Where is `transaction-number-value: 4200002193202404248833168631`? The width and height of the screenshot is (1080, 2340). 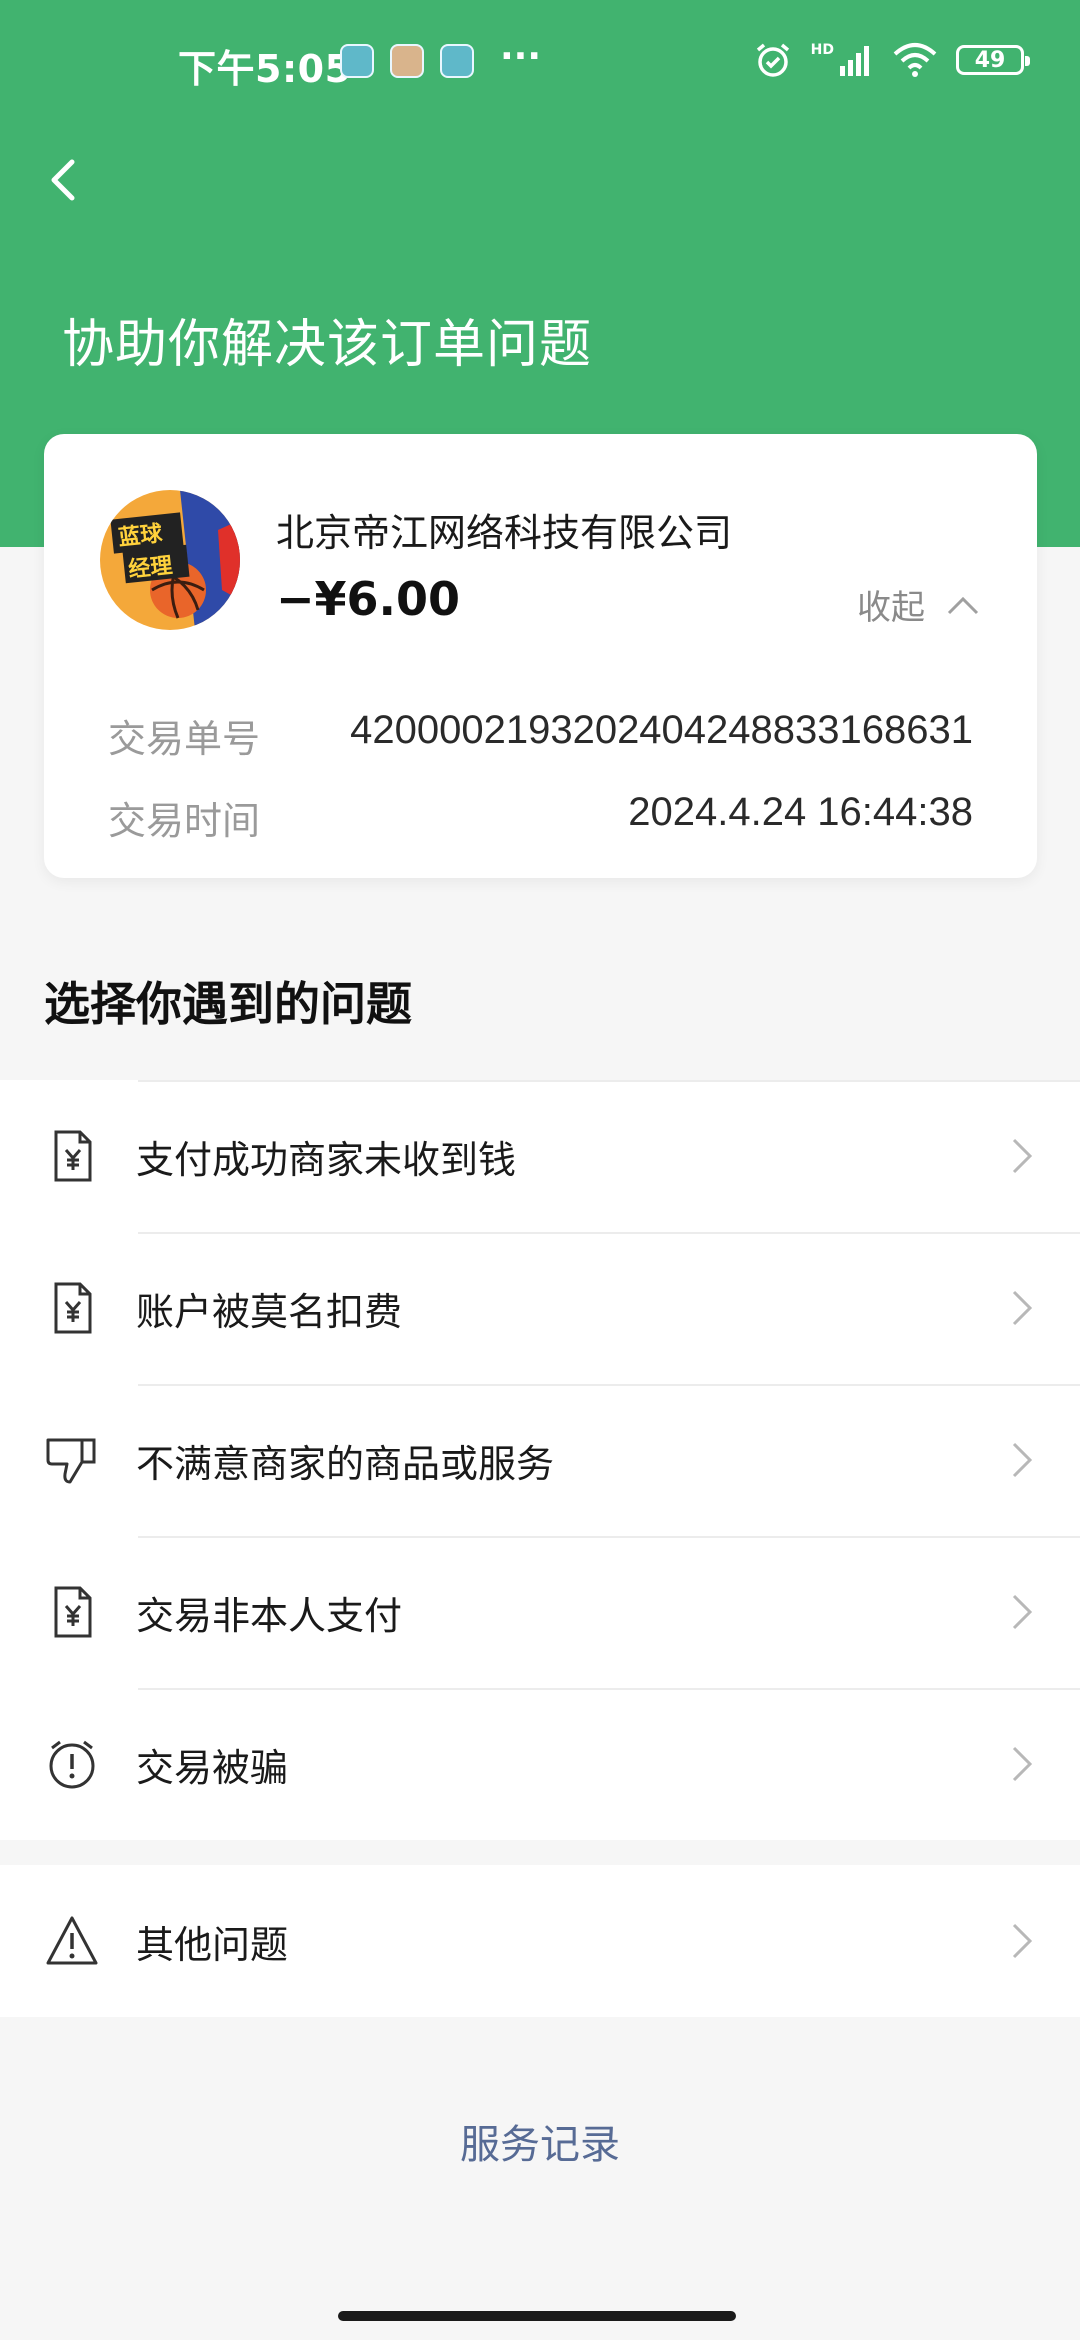 transaction-number-value: 4200002193202404248833168631 is located at coordinates (661, 730).